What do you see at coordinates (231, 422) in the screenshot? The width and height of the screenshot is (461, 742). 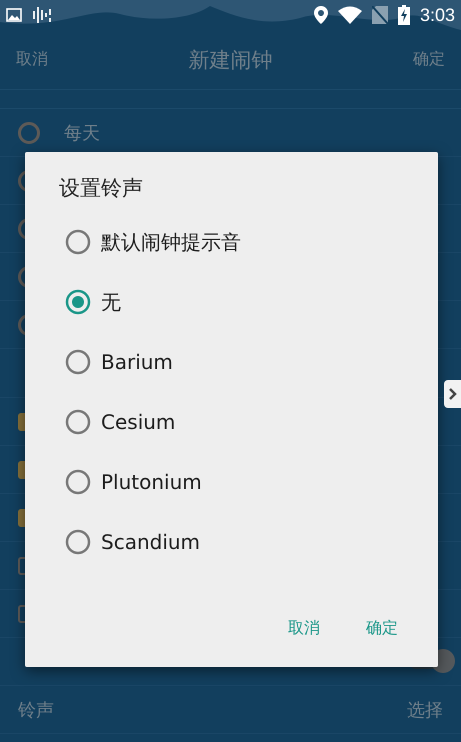 I see `ringtone-option: Cesium` at bounding box center [231, 422].